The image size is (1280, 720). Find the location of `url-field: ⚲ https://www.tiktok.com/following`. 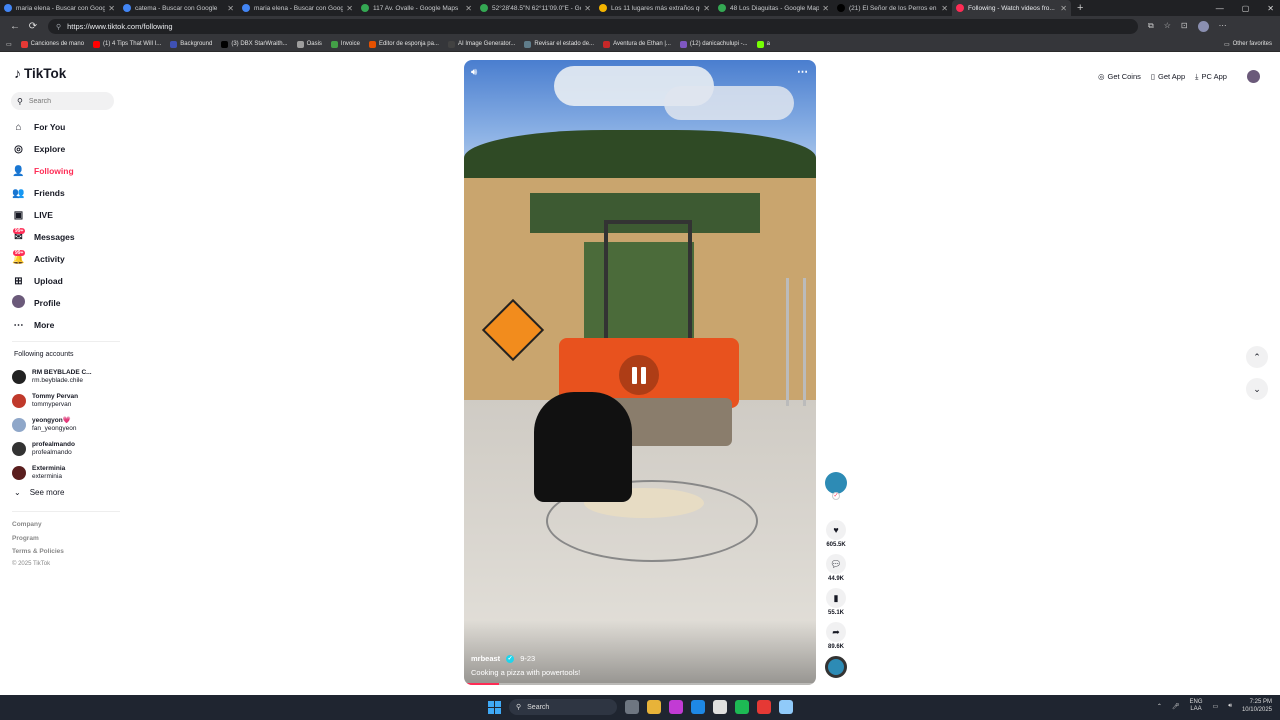

url-field: ⚲ https://www.tiktok.com/following is located at coordinates (593, 26).